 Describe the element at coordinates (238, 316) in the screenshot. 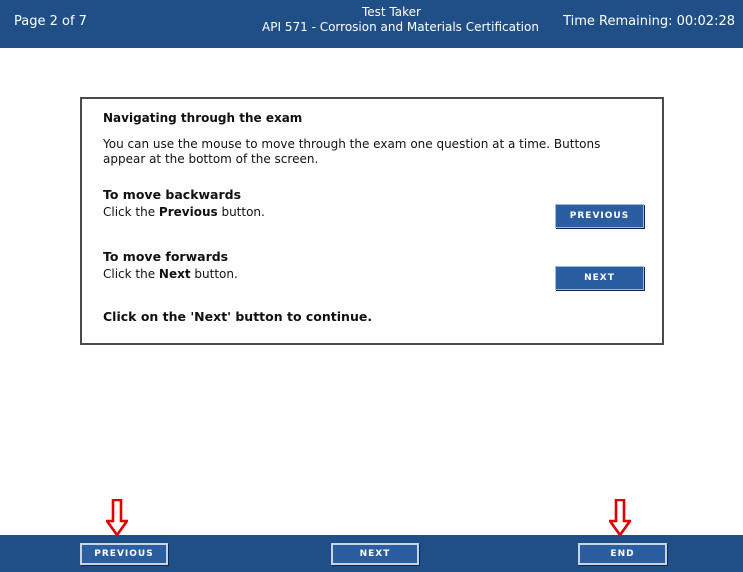

I see `continue-instruction: Click on the 'Next' button to continue.` at that location.